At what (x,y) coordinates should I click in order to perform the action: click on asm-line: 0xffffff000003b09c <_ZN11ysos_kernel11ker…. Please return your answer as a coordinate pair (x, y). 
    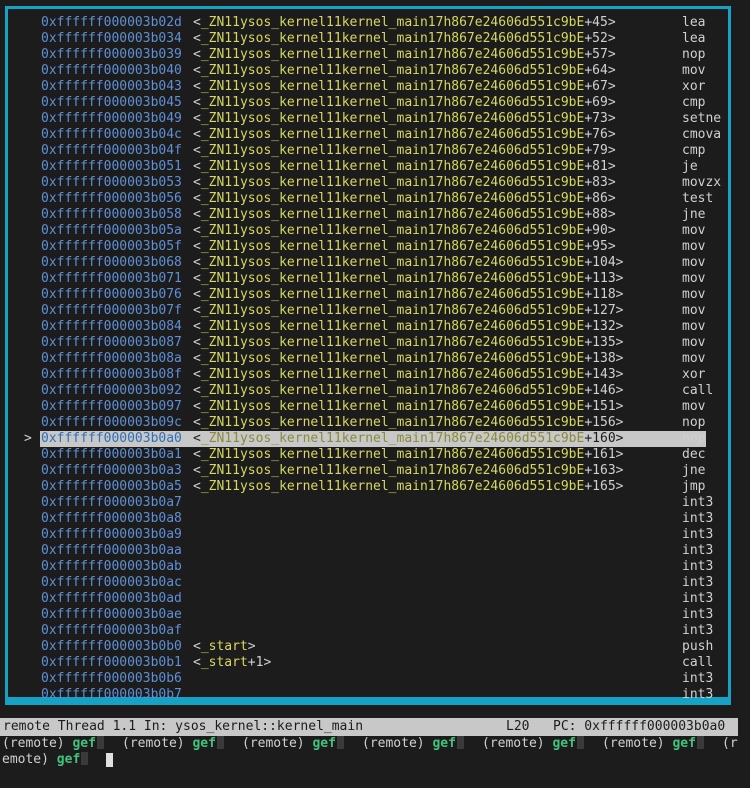
    Looking at the image, I should click on (375, 423).